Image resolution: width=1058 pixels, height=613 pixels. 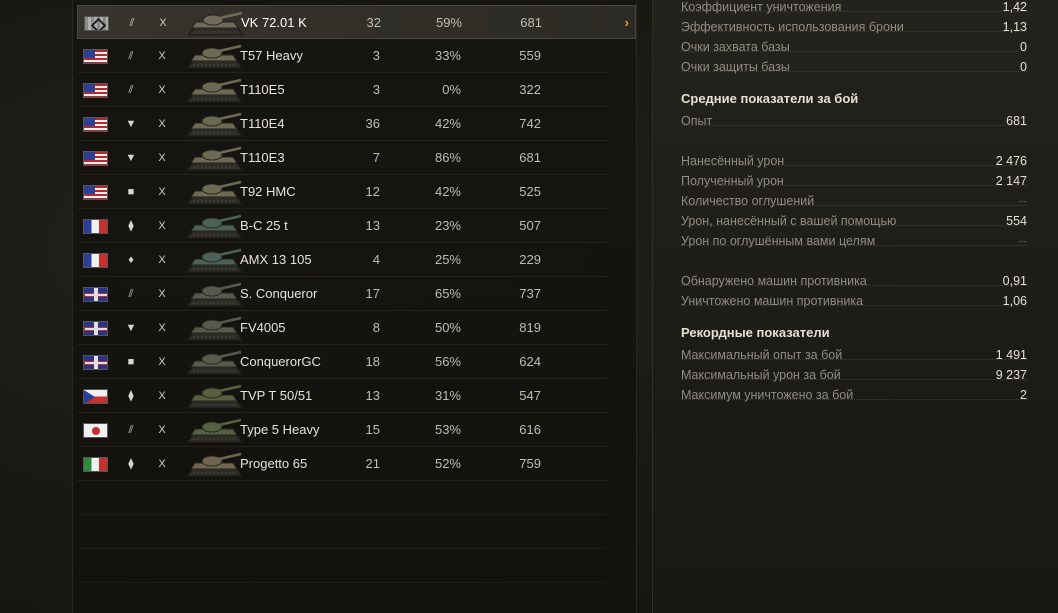 I want to click on vehicle-class-heavy-icon: ⫽, so click(x=131, y=56).